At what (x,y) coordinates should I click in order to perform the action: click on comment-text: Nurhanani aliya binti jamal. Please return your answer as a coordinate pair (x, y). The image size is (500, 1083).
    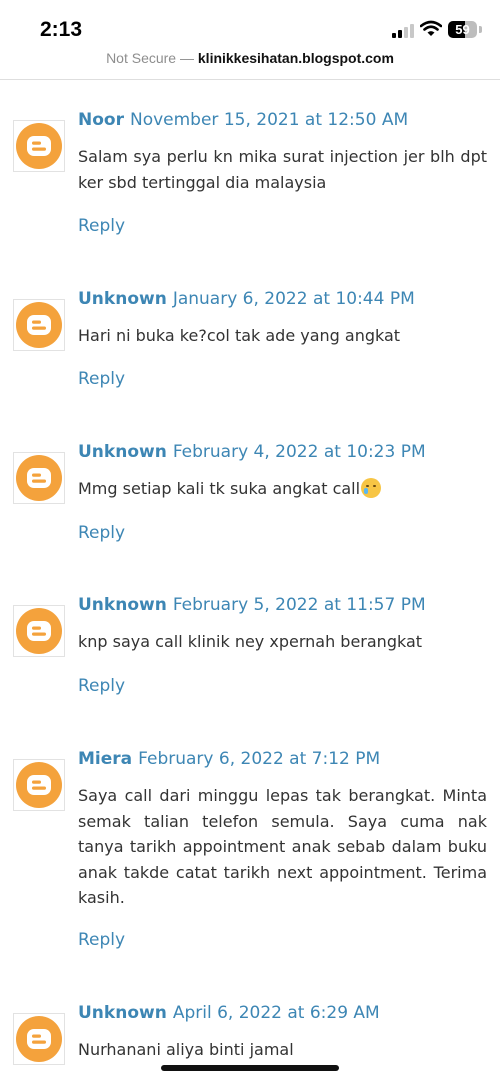
    Looking at the image, I should click on (186, 1049).